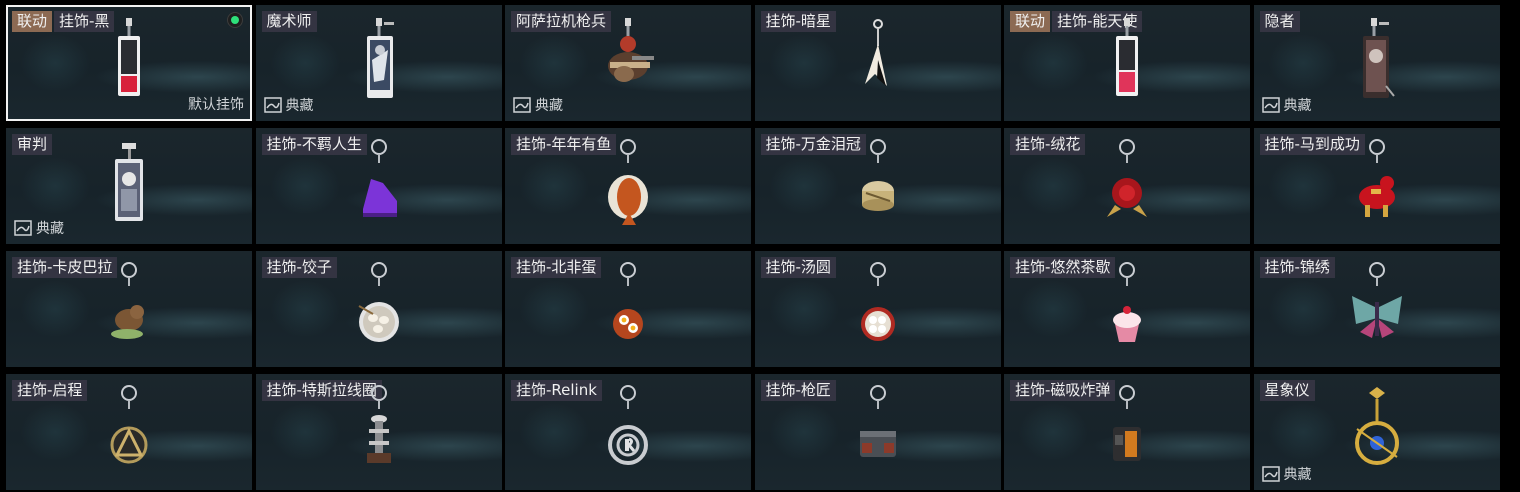 The width and height of the screenshot is (1520, 492). I want to click on charm-title: 审判, so click(32, 144).